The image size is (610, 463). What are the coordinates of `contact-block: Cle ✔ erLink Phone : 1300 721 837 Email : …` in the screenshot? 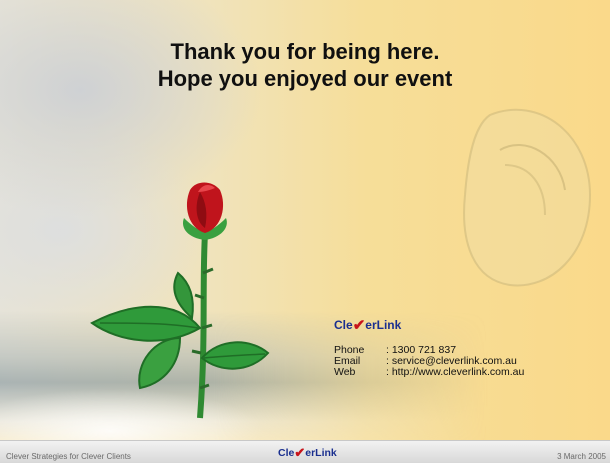 It's located at (429, 347).